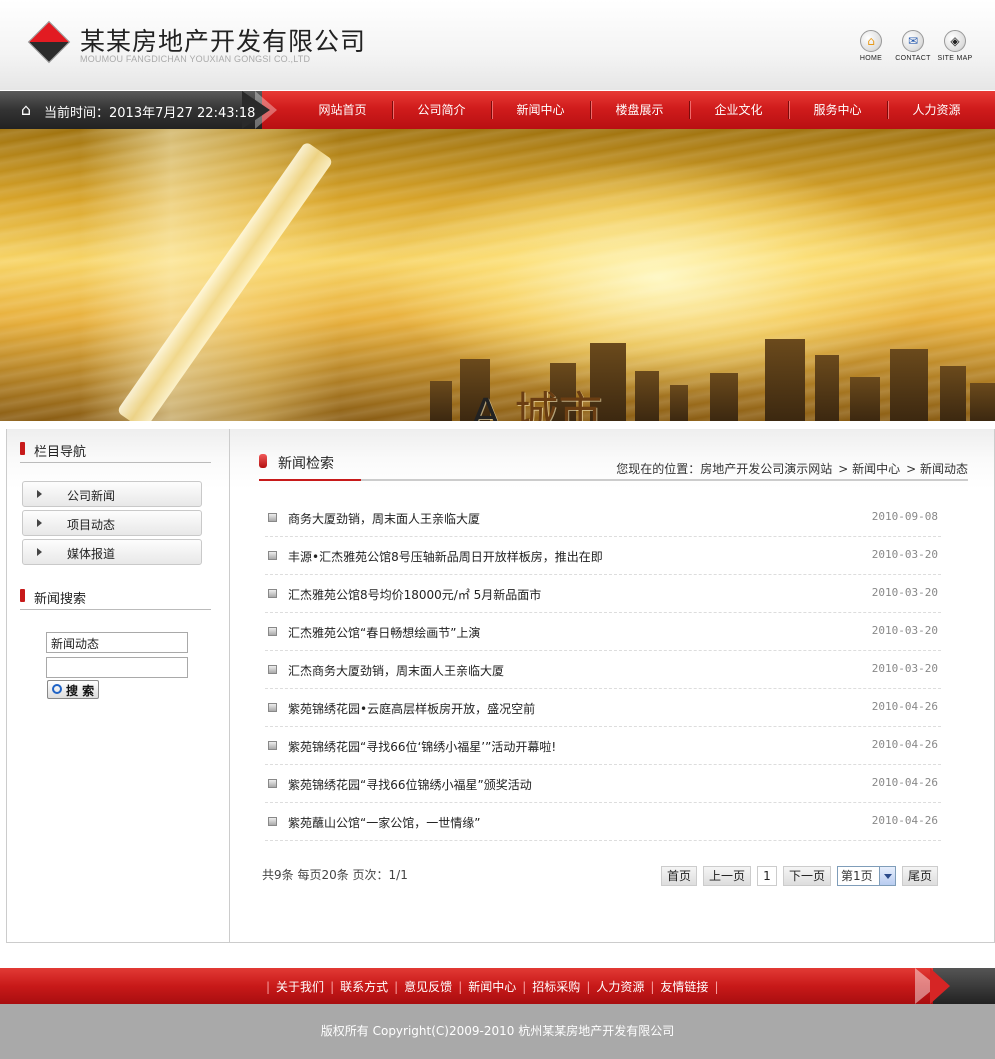 The image size is (995, 1059). What do you see at coordinates (920, 876) in the screenshot?
I see `last-page-button: 尾页` at bounding box center [920, 876].